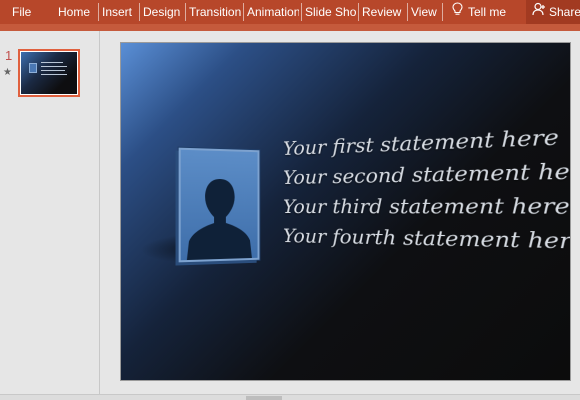 This screenshot has width=580, height=400. What do you see at coordinates (426, 206) in the screenshot?
I see `statement-line: Your third statement here` at bounding box center [426, 206].